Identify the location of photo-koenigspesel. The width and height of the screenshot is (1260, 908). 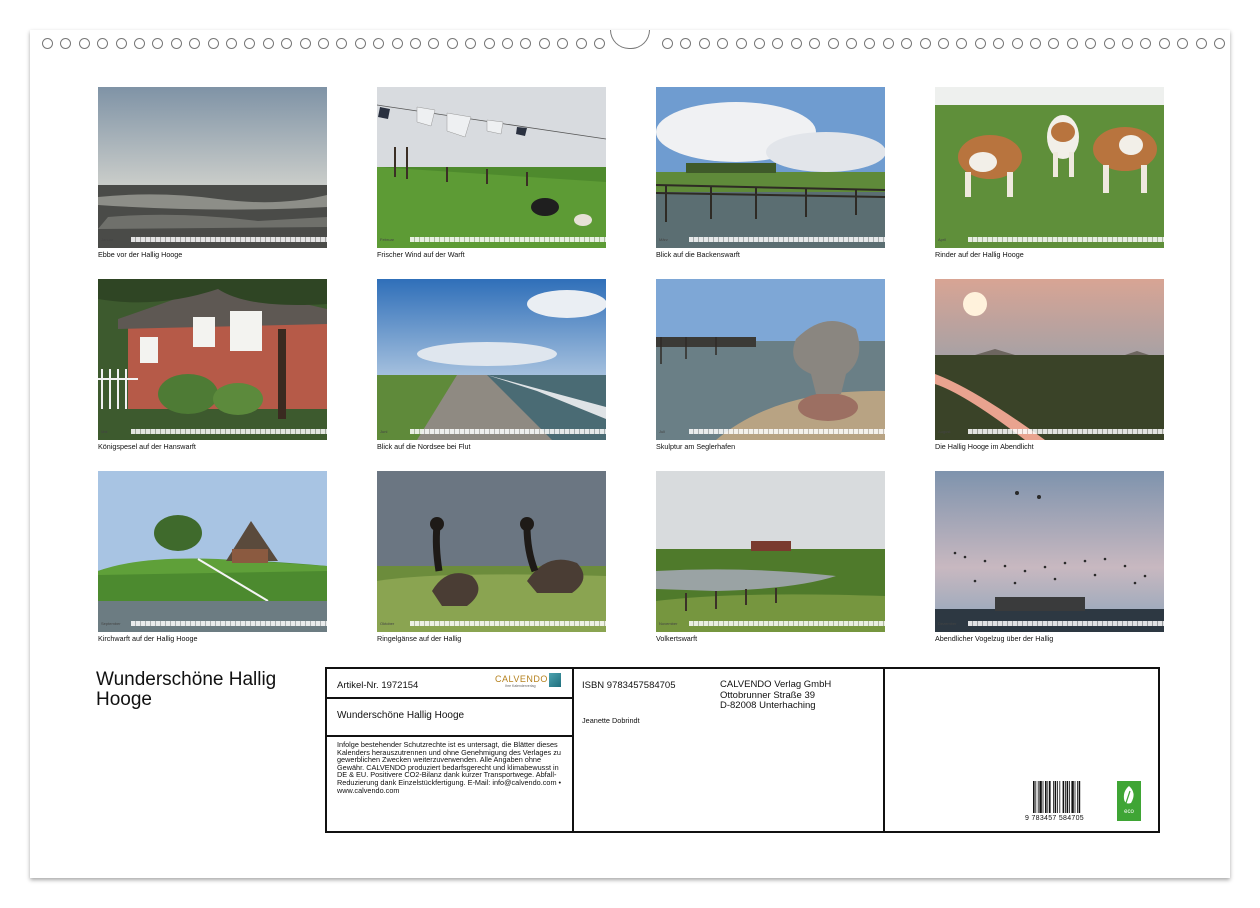
(212, 359).